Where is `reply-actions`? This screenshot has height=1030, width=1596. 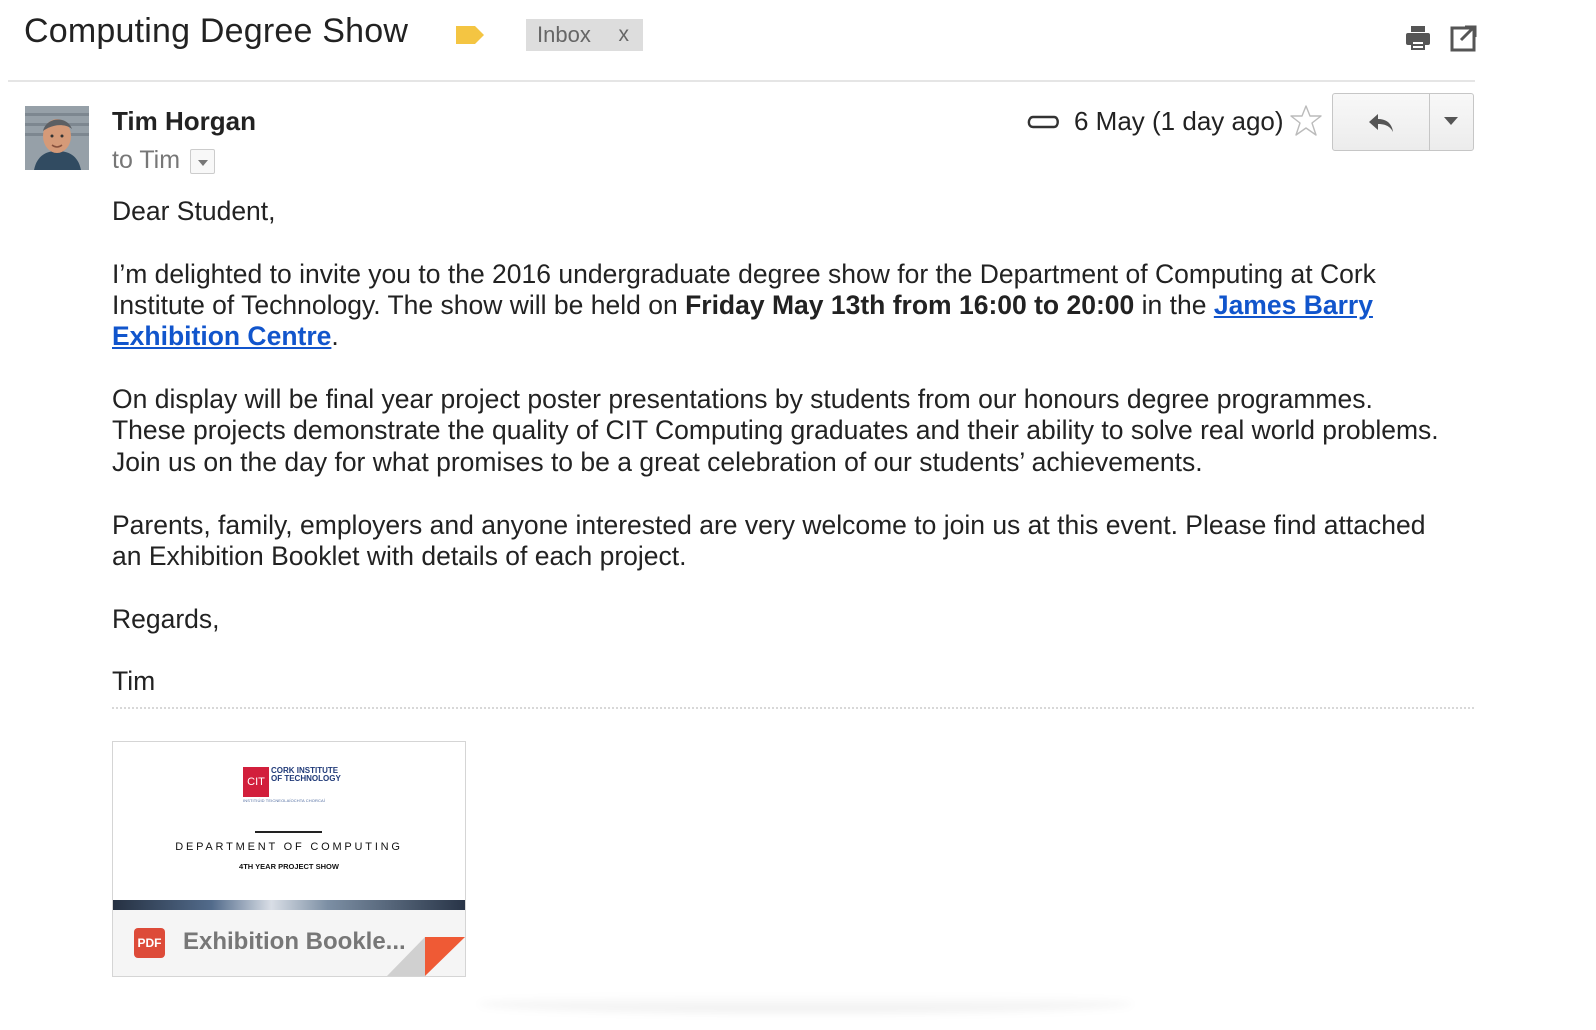 reply-actions is located at coordinates (1403, 122).